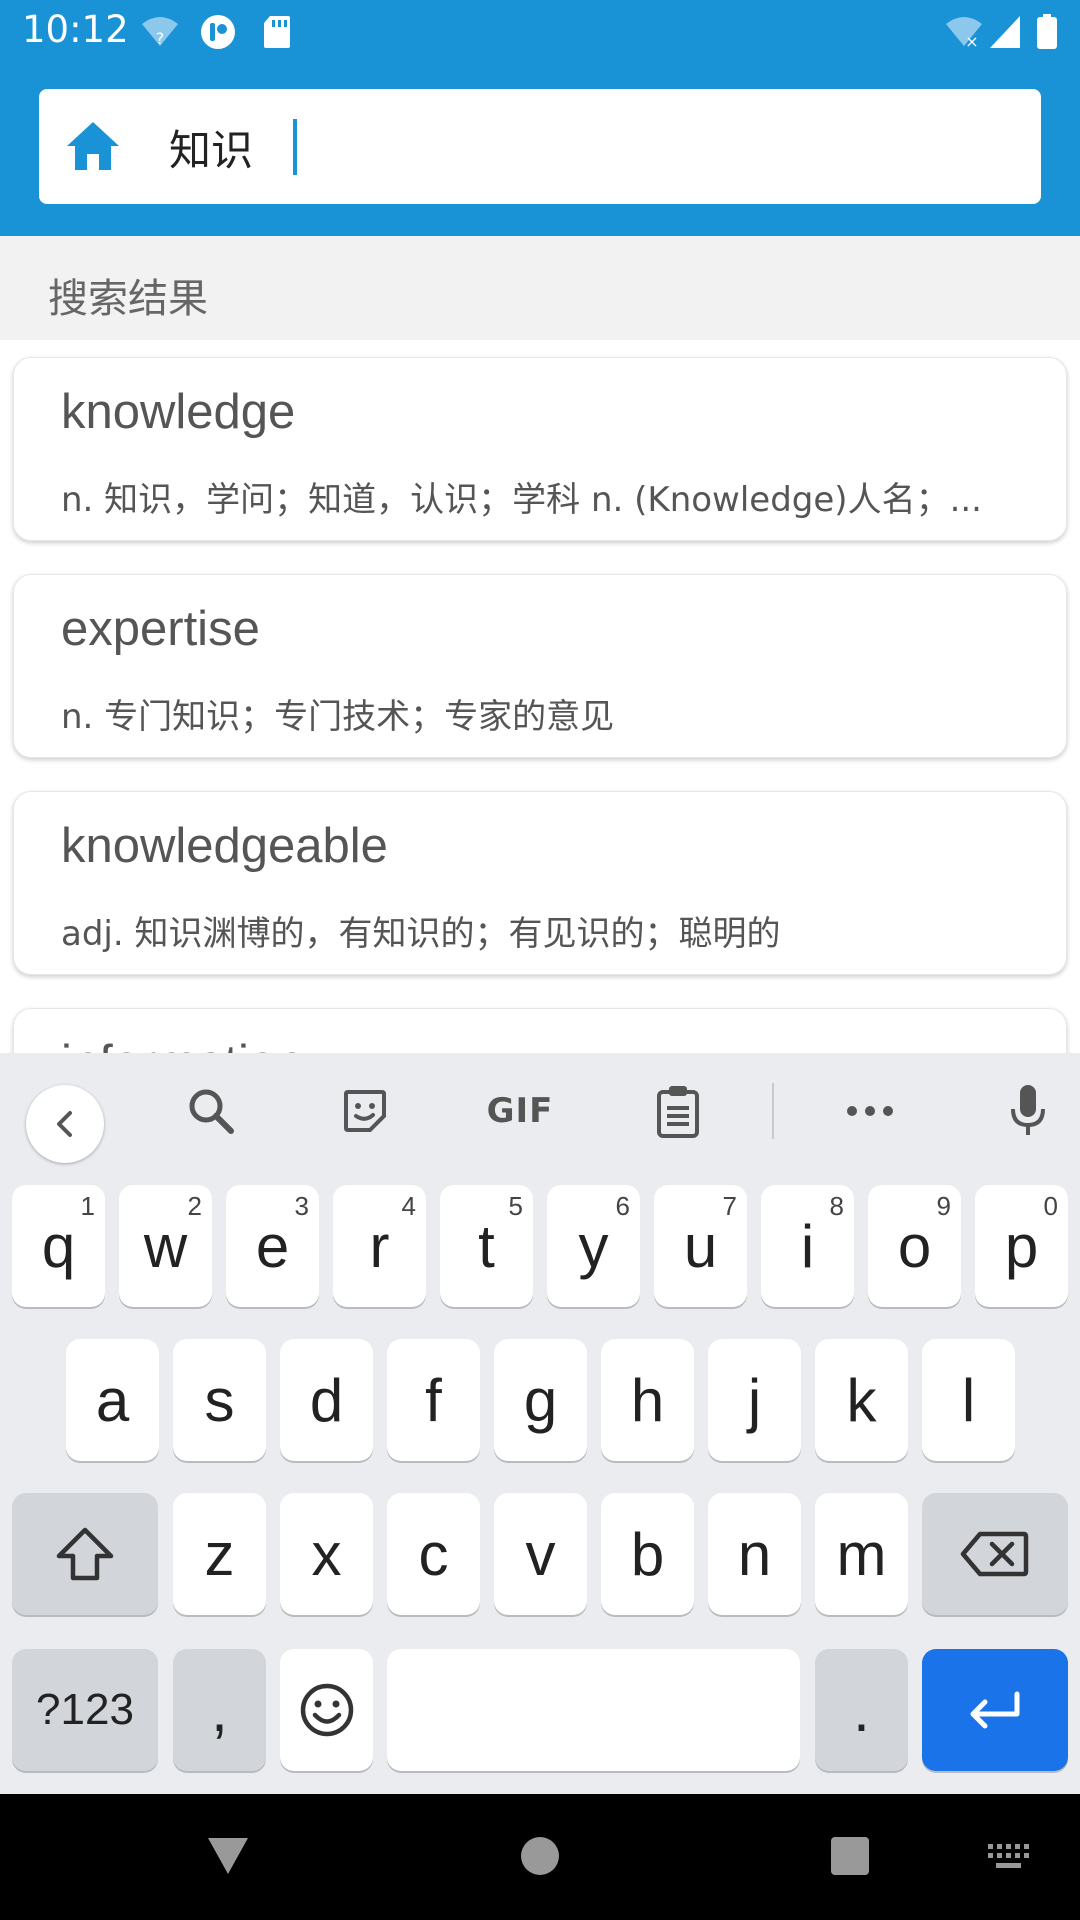 This screenshot has width=1080, height=1920. I want to click on key-h: h, so click(647, 1400).